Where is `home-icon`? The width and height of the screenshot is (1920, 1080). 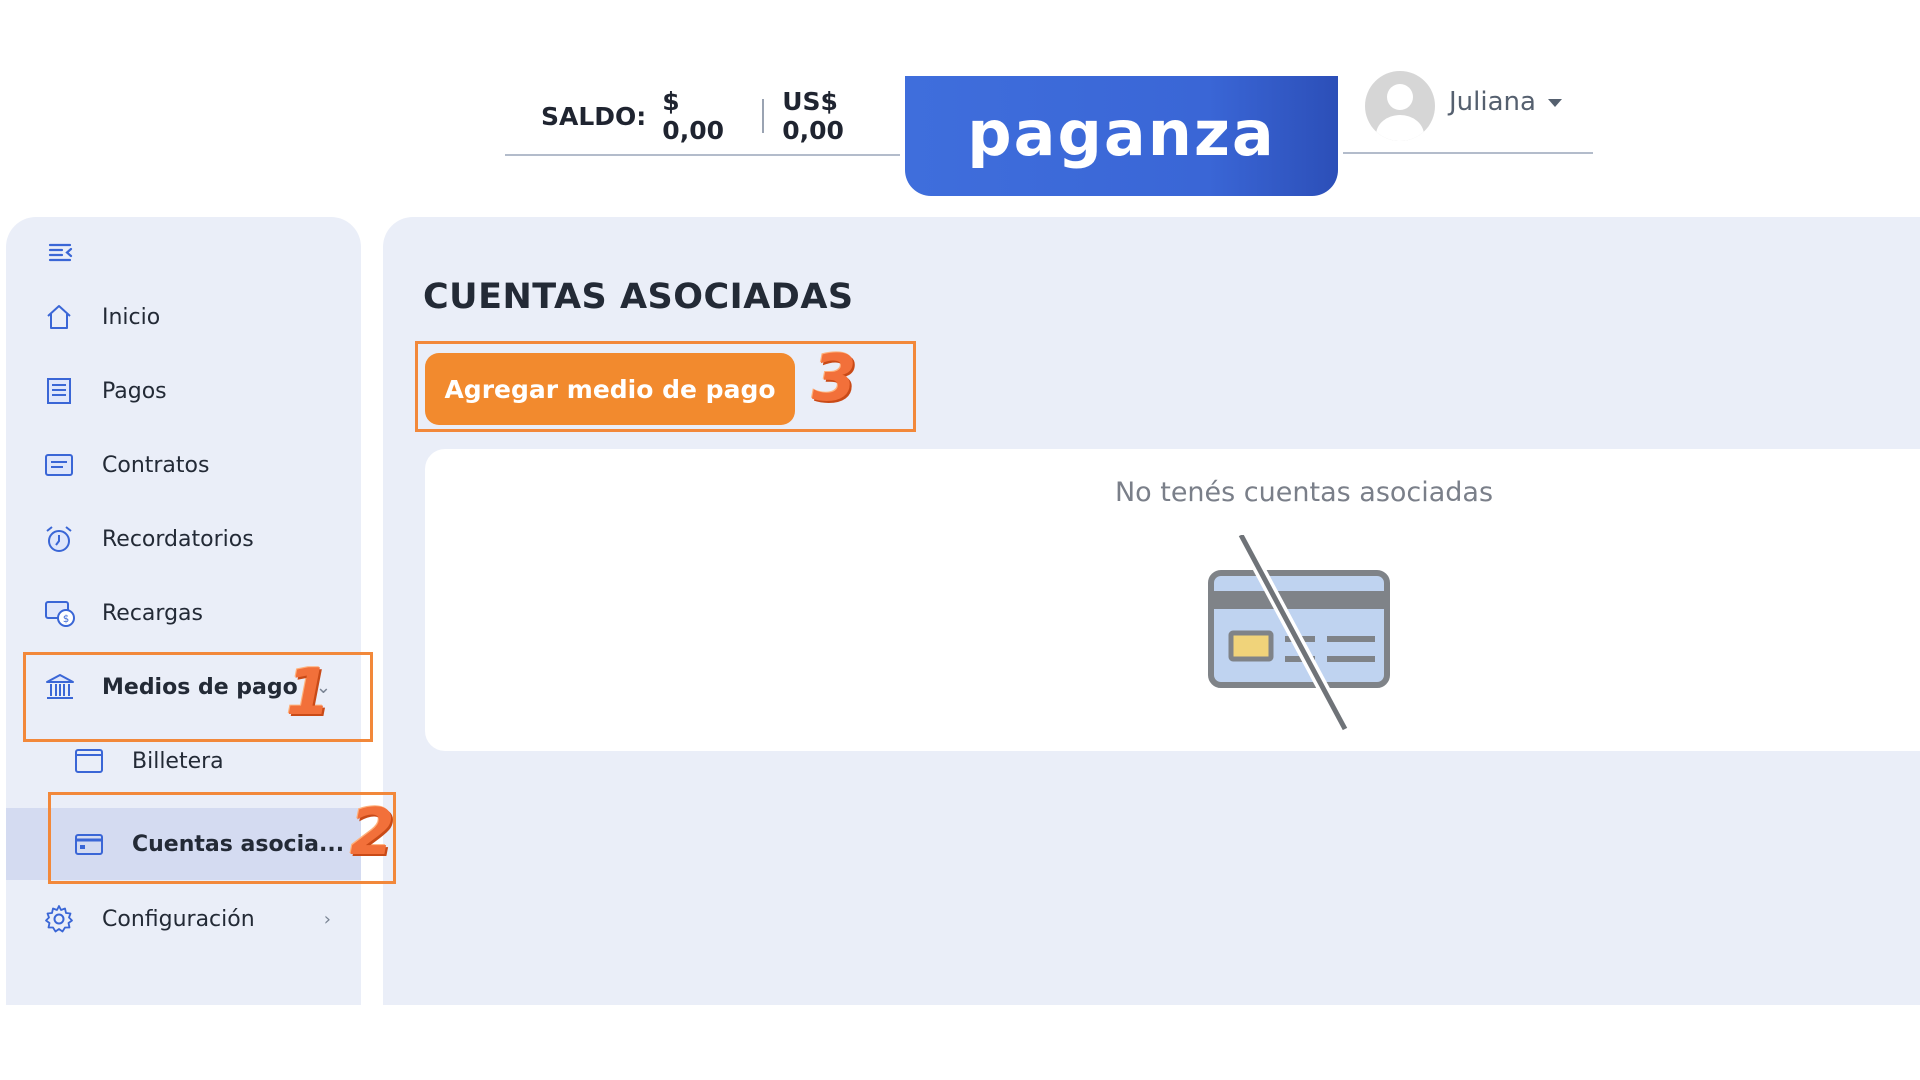
home-icon is located at coordinates (59, 320).